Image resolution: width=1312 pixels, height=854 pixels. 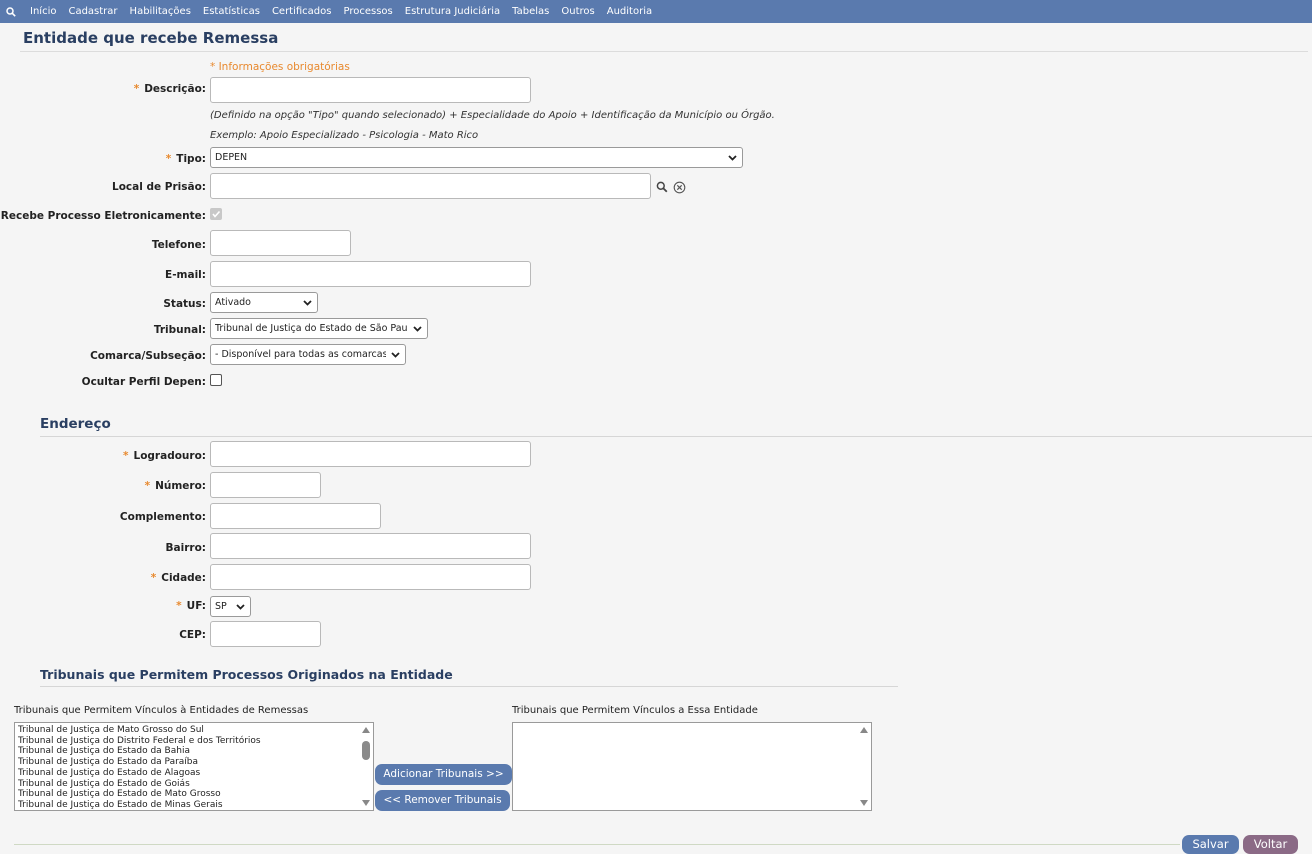 What do you see at coordinates (1210, 844) in the screenshot?
I see `save-button: Salvar` at bounding box center [1210, 844].